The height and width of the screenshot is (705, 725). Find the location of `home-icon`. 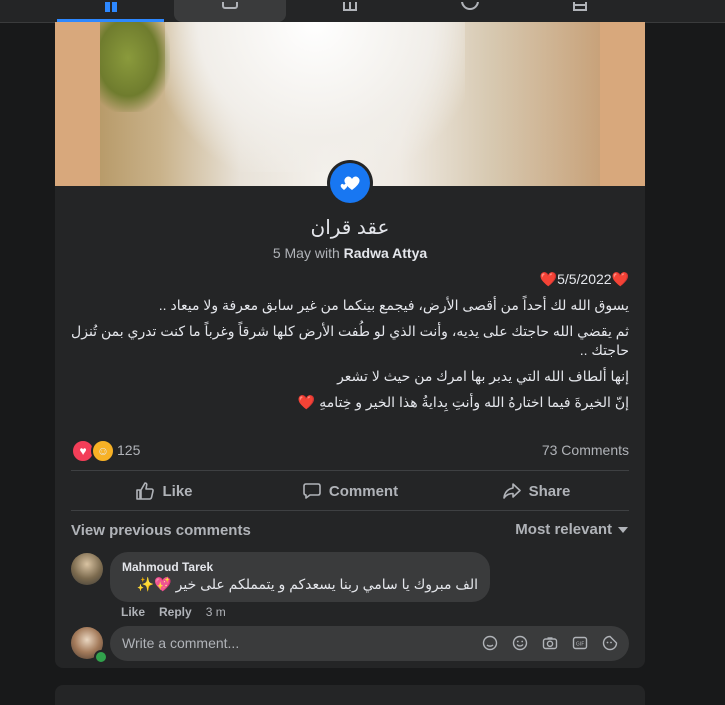

home-icon is located at coordinates (110, 7).